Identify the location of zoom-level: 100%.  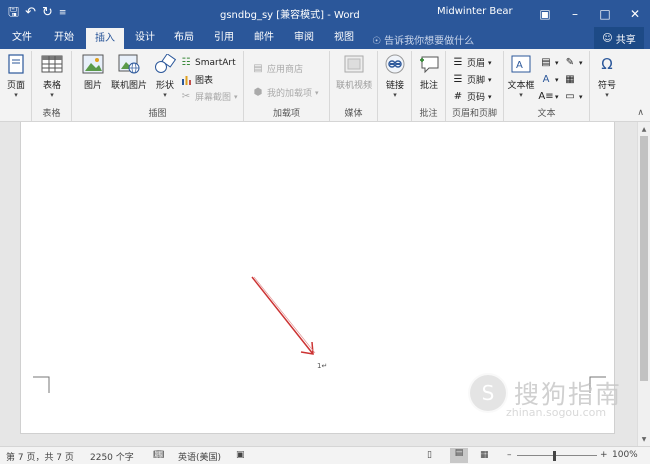
(625, 455).